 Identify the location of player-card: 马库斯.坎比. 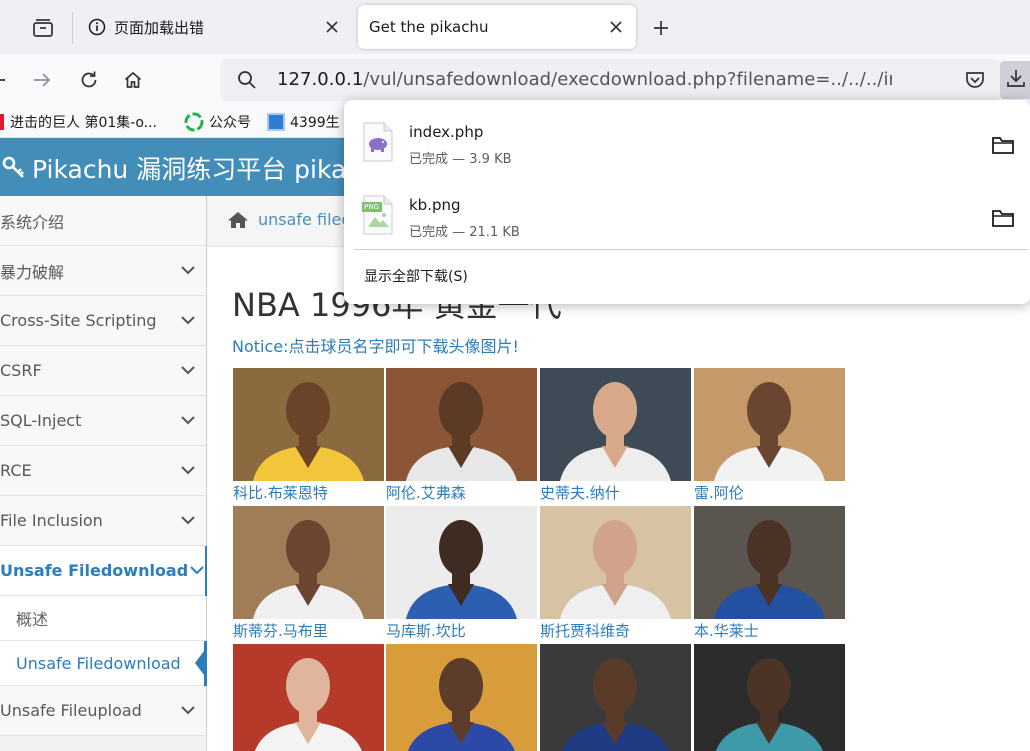
(462, 573).